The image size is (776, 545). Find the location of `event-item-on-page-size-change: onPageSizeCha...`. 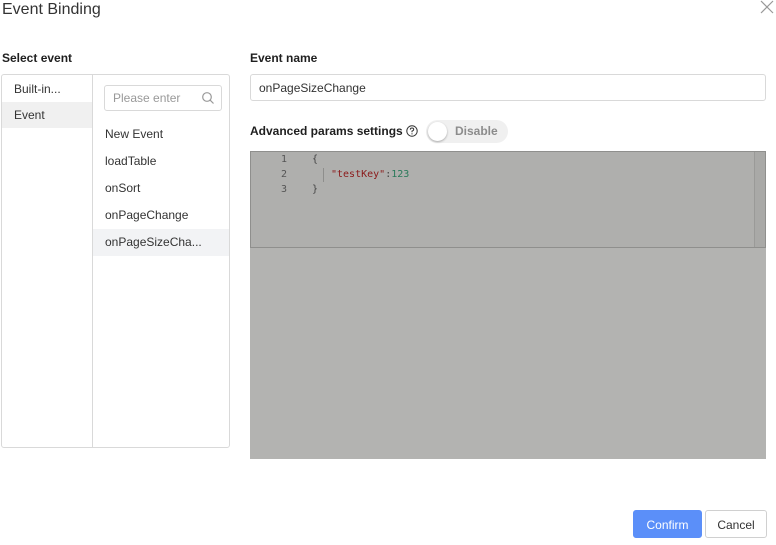

event-item-on-page-size-change: onPageSizeCha... is located at coordinates (161, 242).